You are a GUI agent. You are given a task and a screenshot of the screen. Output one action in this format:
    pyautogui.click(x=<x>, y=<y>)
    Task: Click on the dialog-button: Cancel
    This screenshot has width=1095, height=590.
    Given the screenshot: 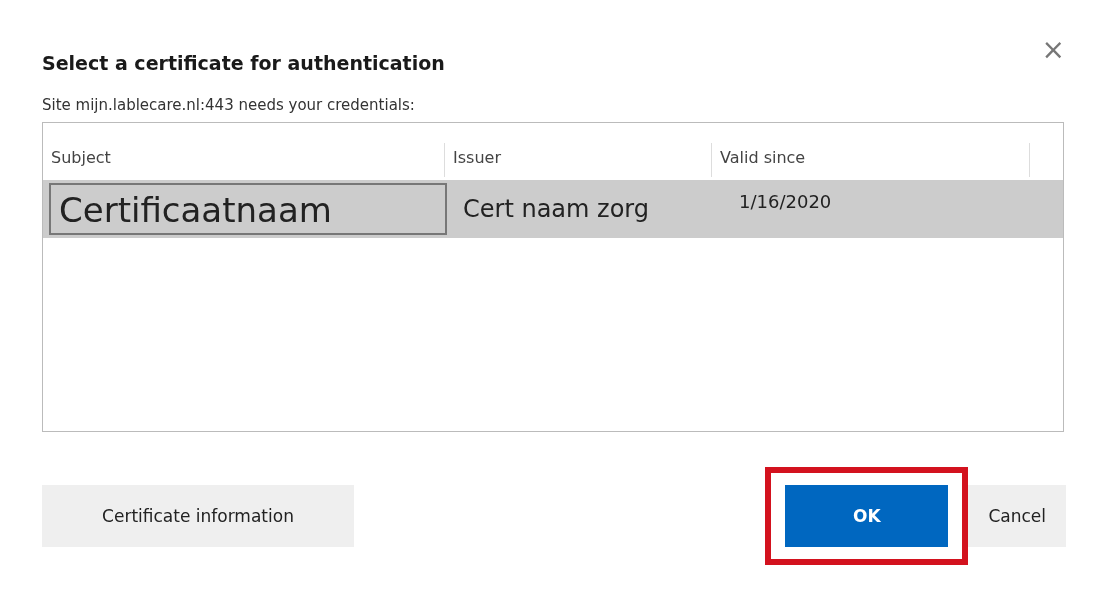 What is the action you would take?
    pyautogui.click(x=1017, y=516)
    